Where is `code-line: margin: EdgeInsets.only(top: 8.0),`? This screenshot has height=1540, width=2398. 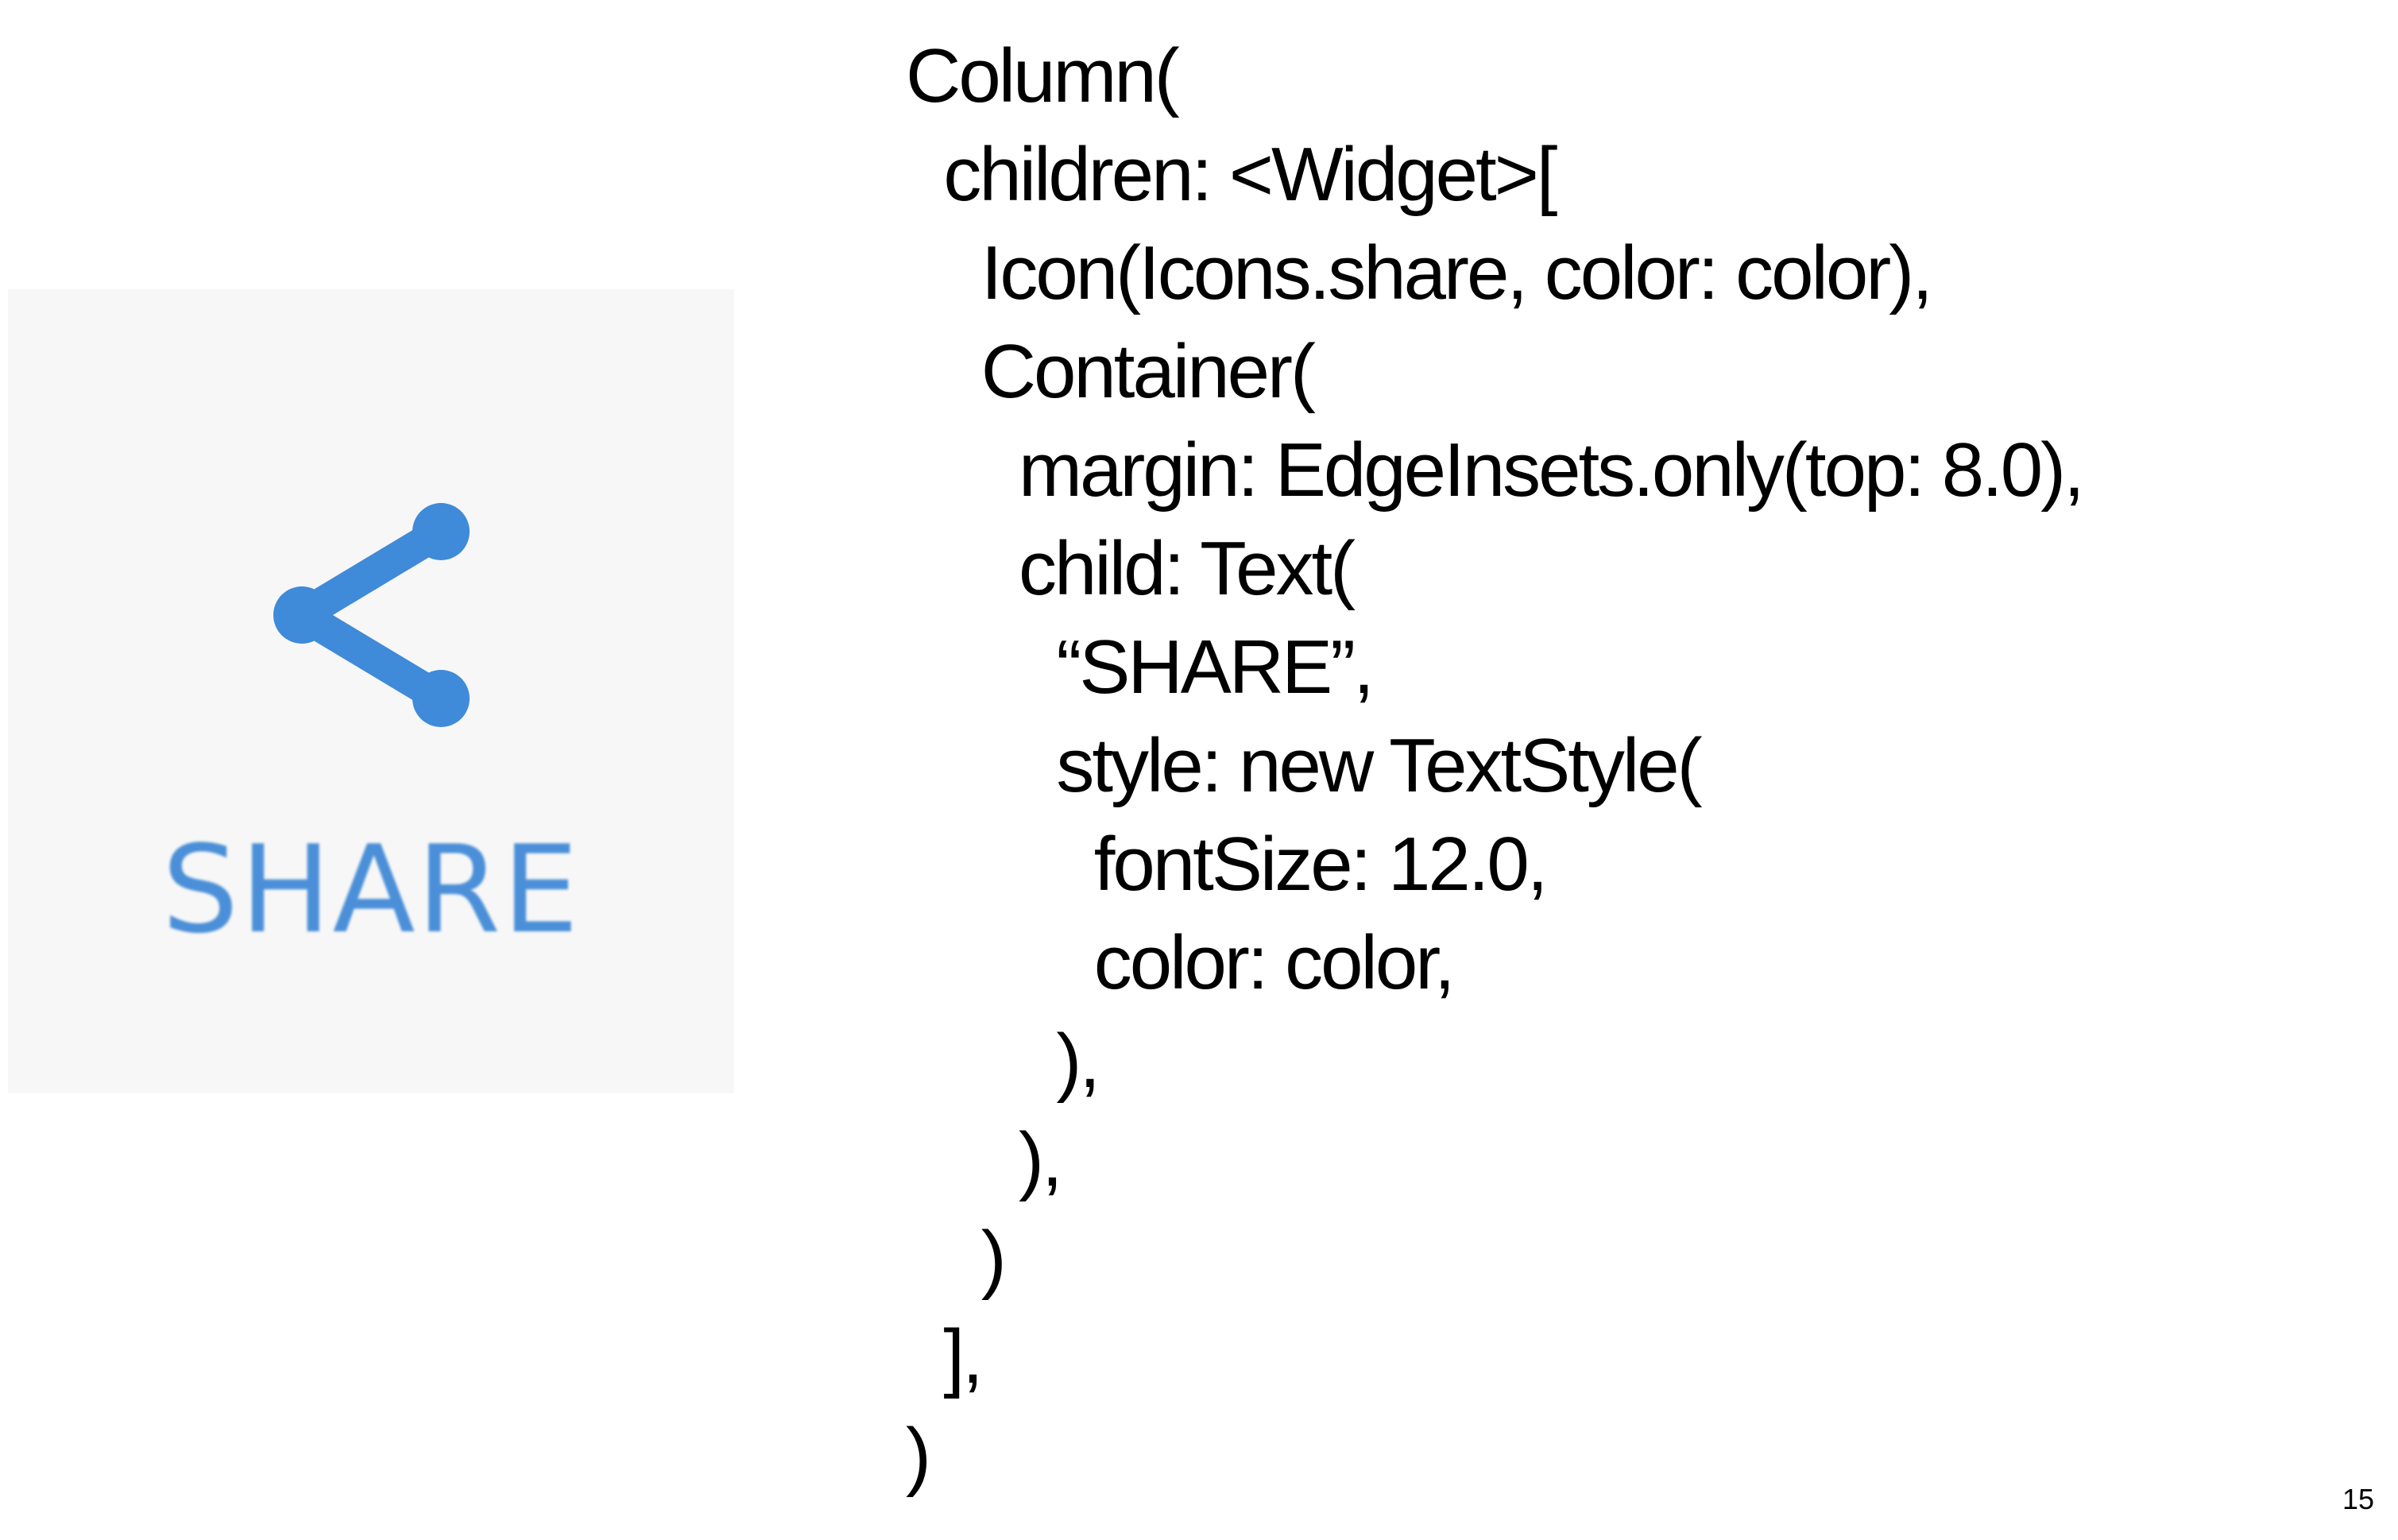 code-line: margin: EdgeInsets.only(top: 8.0), is located at coordinates (1496, 470).